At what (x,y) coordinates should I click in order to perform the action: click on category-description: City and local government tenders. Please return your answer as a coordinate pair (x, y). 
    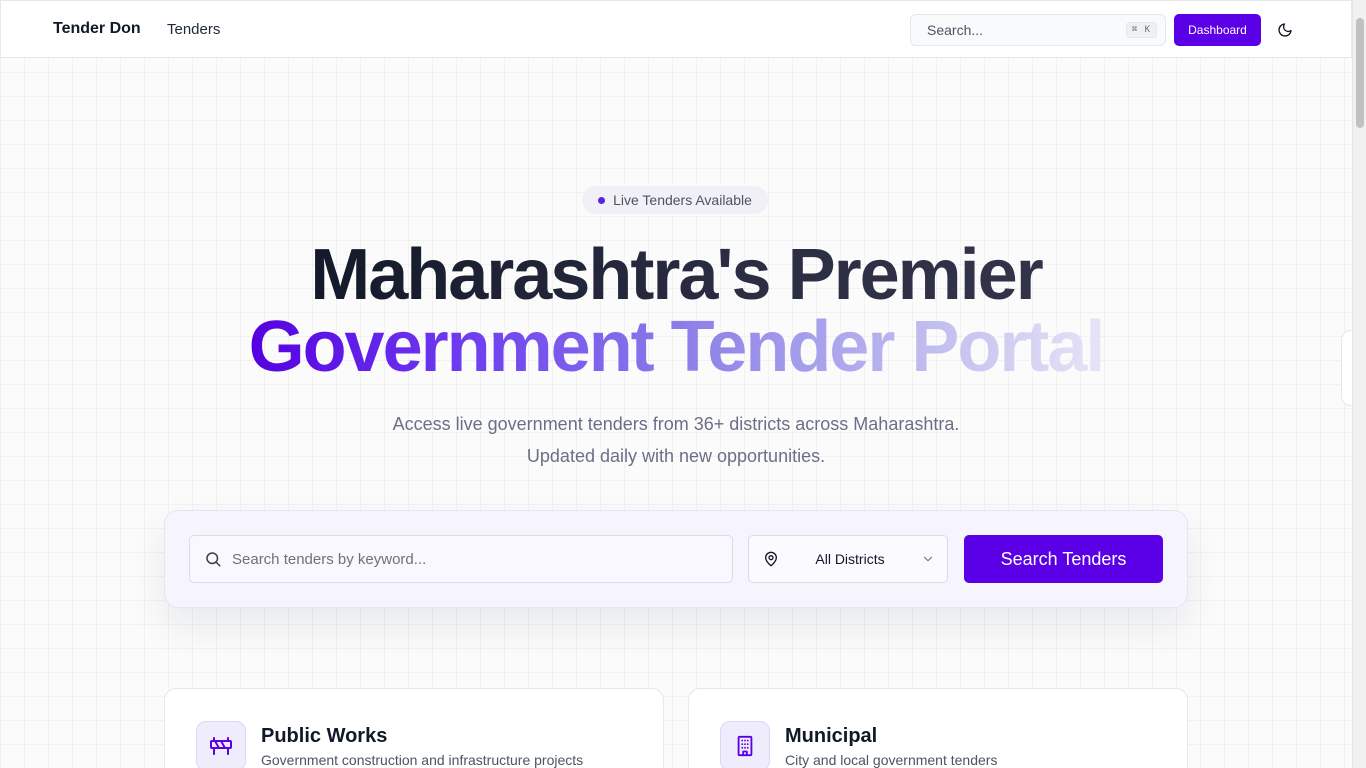
    Looking at the image, I should click on (891, 760).